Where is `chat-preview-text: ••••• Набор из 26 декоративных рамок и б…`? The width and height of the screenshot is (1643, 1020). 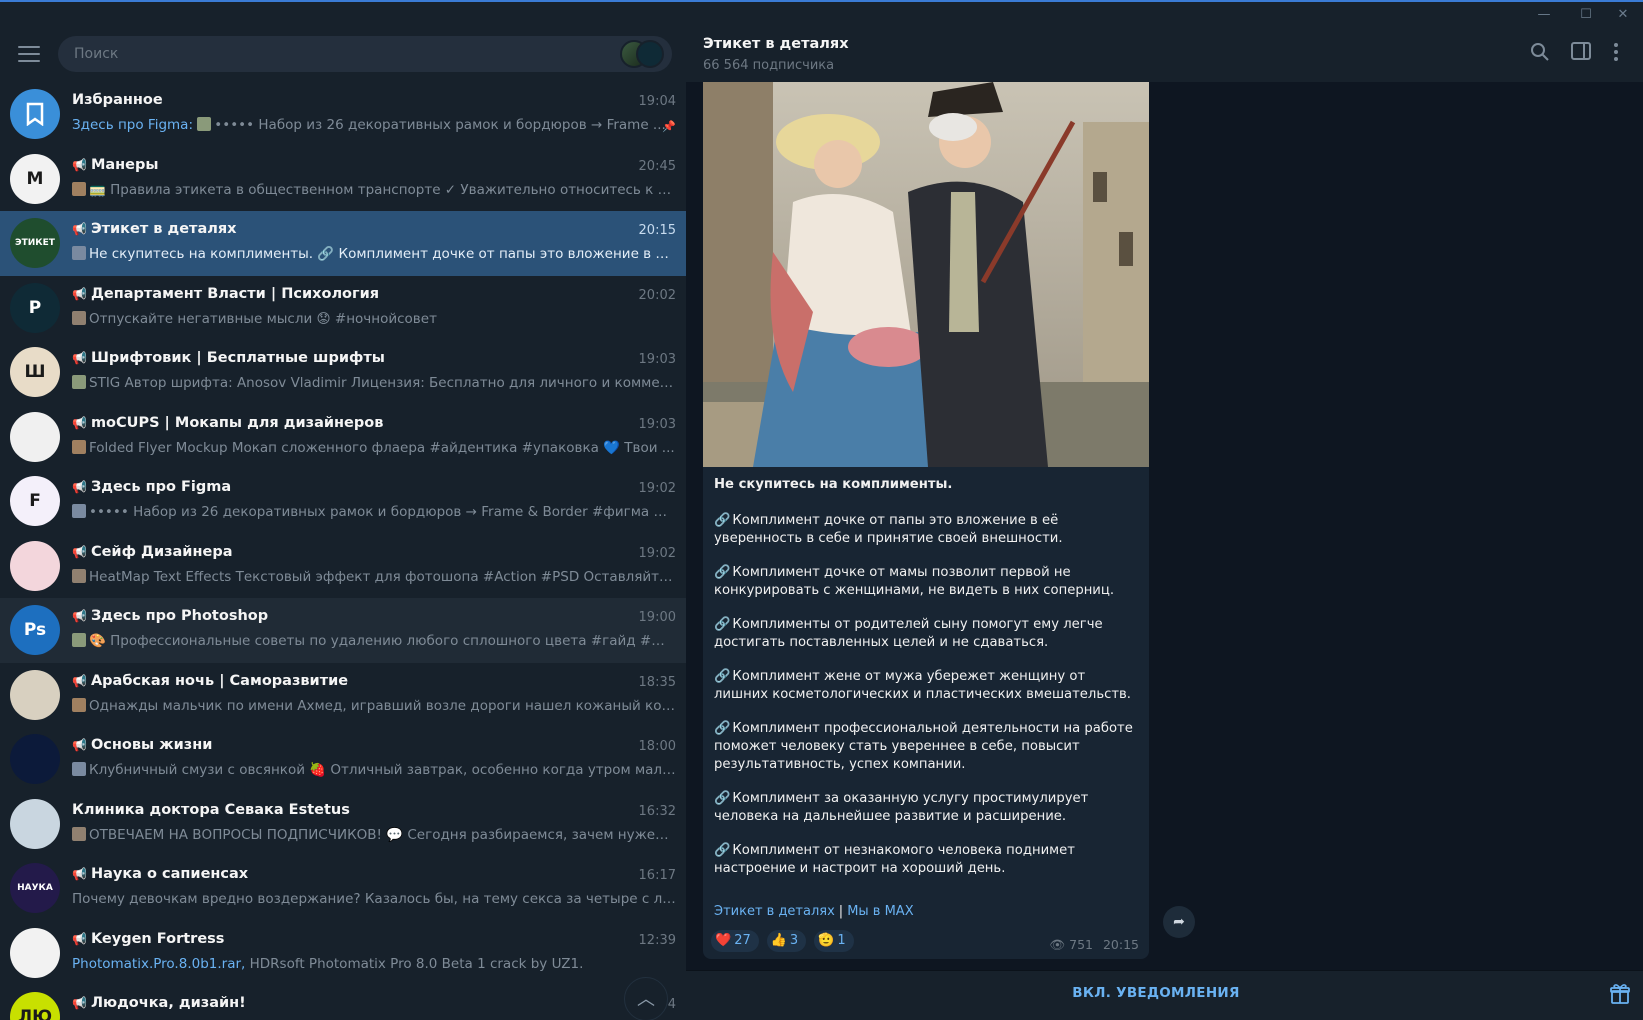 chat-preview-text: ••••• Набор из 26 декоративных рамок и б… is located at coordinates (382, 512).